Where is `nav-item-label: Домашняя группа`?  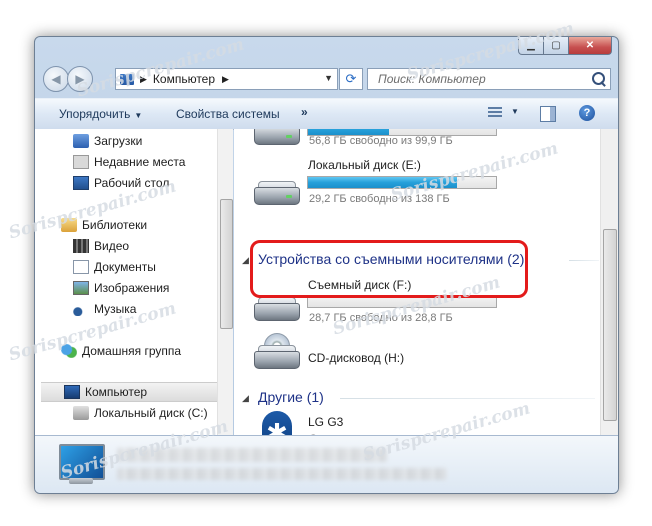
nav-item-label: Домашняя группа is located at coordinates (132, 351).